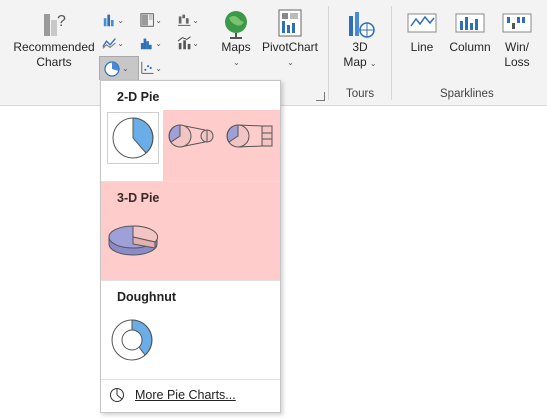  What do you see at coordinates (360, 94) in the screenshot?
I see `tours-group-label: Tours` at bounding box center [360, 94].